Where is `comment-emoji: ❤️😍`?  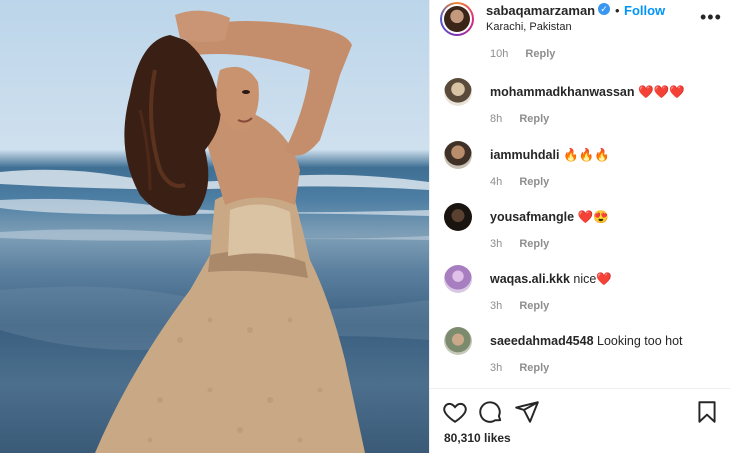
comment-emoji: ❤️😍 is located at coordinates (593, 217).